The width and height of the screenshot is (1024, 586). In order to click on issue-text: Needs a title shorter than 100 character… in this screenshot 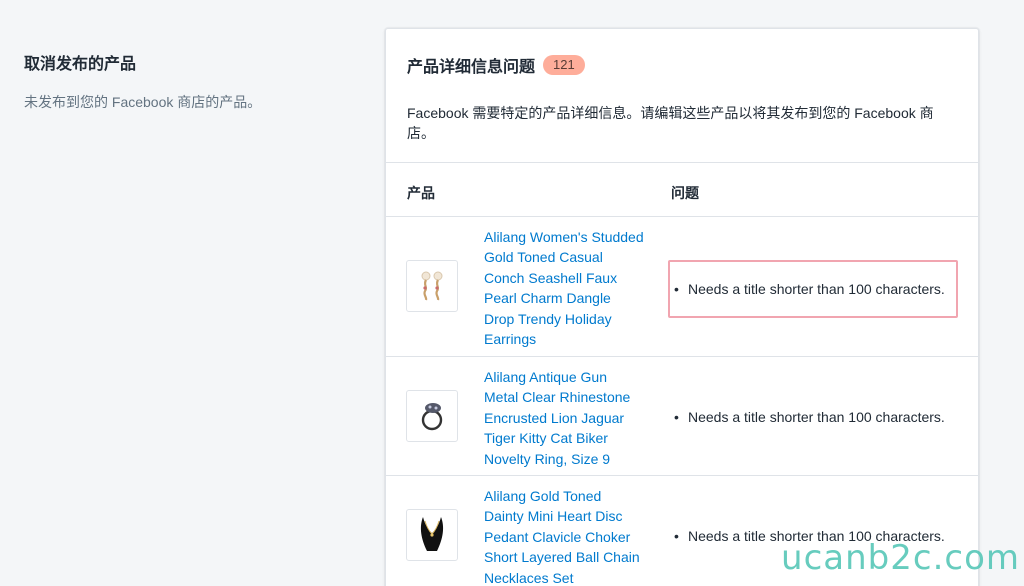, I will do `click(813, 417)`.